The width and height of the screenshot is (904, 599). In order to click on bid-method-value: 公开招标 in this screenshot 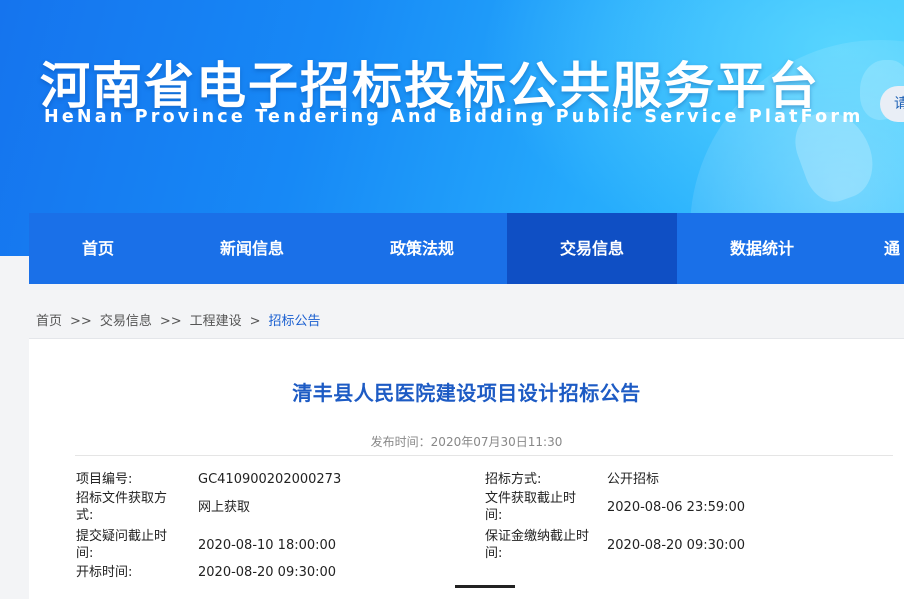, I will do `click(633, 479)`.